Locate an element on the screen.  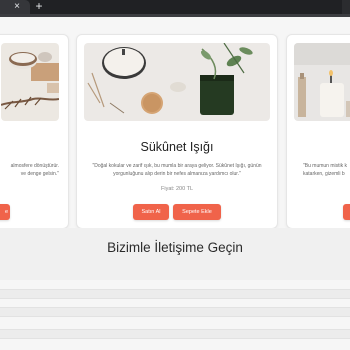
close-tab-icon: × is located at coordinates (17, 7).